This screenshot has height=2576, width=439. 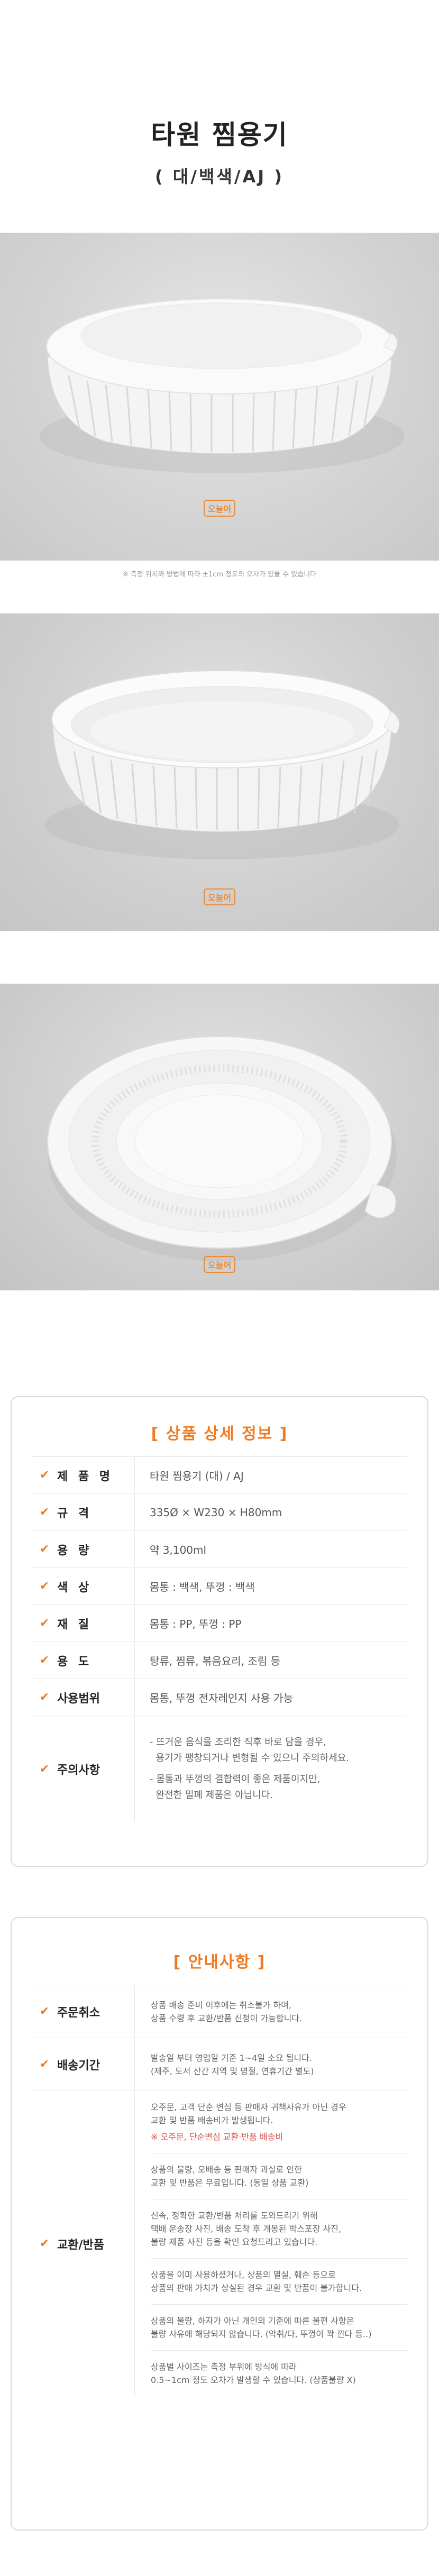 I want to click on guide-line: 0.5~1cm 정도 오차가 발생할 수 있습니다. (상품불량 X), so click(x=253, y=2380).